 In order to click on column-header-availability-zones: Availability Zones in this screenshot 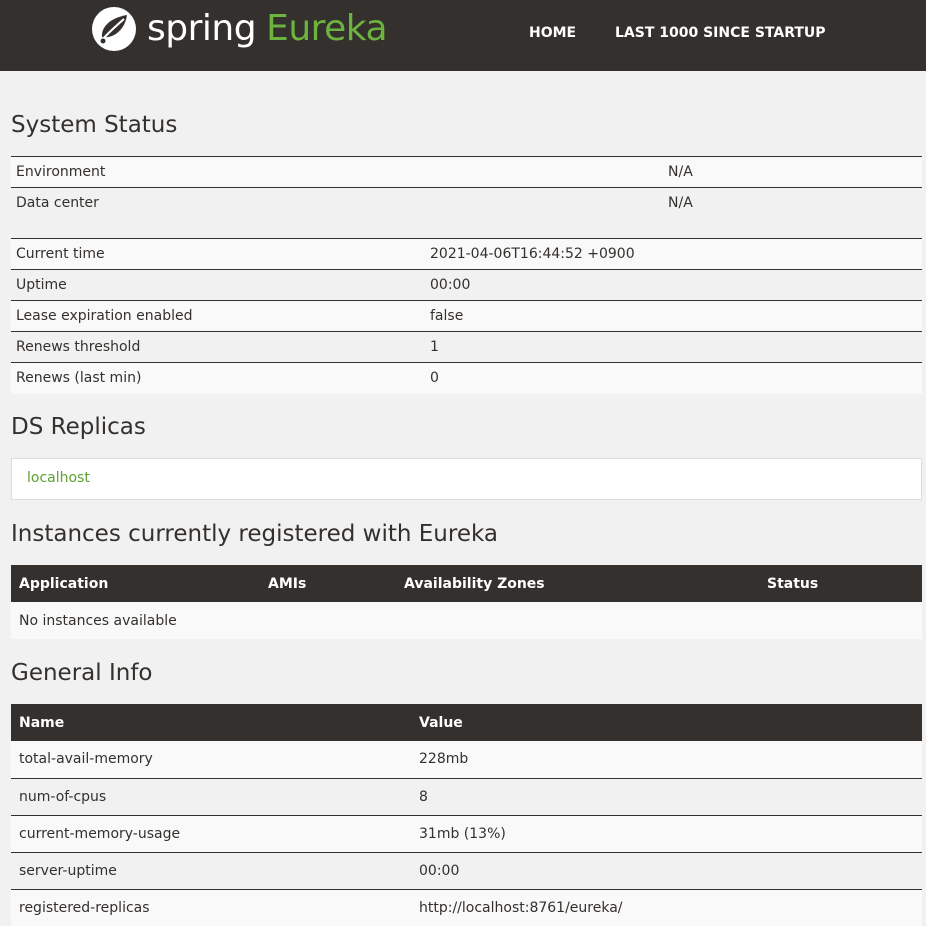, I will do `click(585, 583)`.